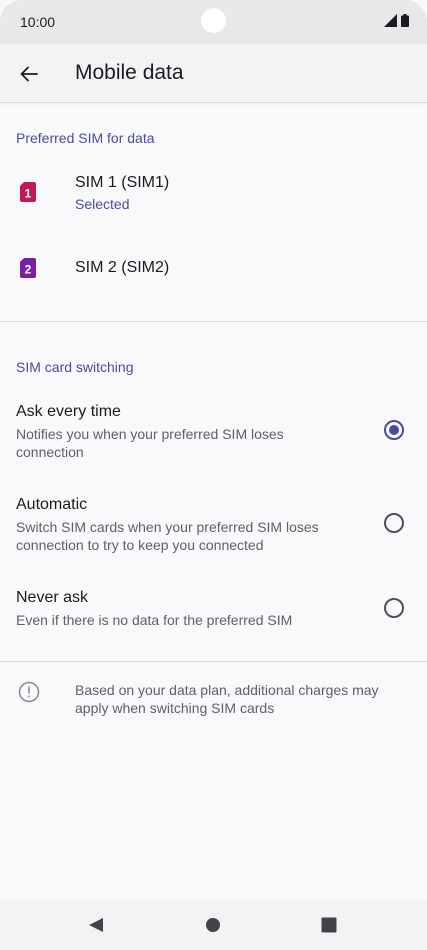  I want to click on navigation-bar, so click(213, 925).